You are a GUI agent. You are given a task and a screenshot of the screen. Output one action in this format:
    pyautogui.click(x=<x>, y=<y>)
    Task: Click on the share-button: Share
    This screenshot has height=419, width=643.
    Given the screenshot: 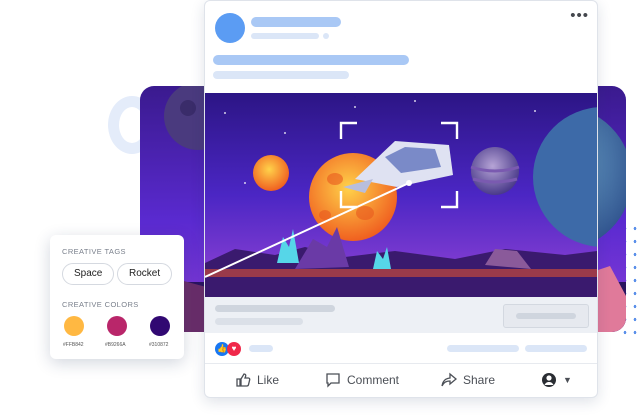 What is the action you would take?
    pyautogui.click(x=468, y=380)
    